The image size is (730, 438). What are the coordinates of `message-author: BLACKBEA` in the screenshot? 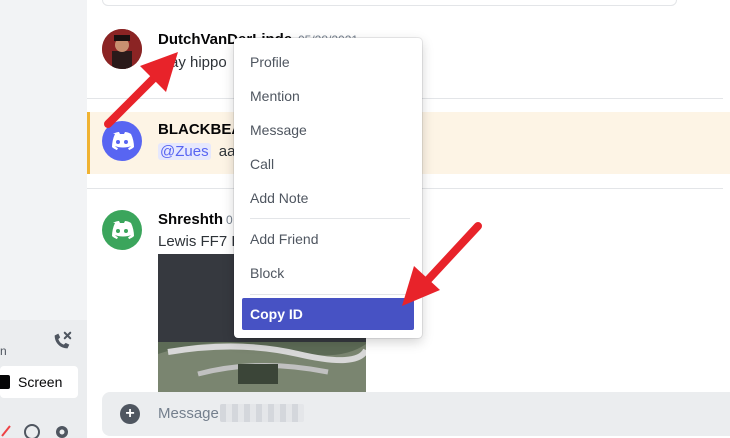 It's located at (200, 129).